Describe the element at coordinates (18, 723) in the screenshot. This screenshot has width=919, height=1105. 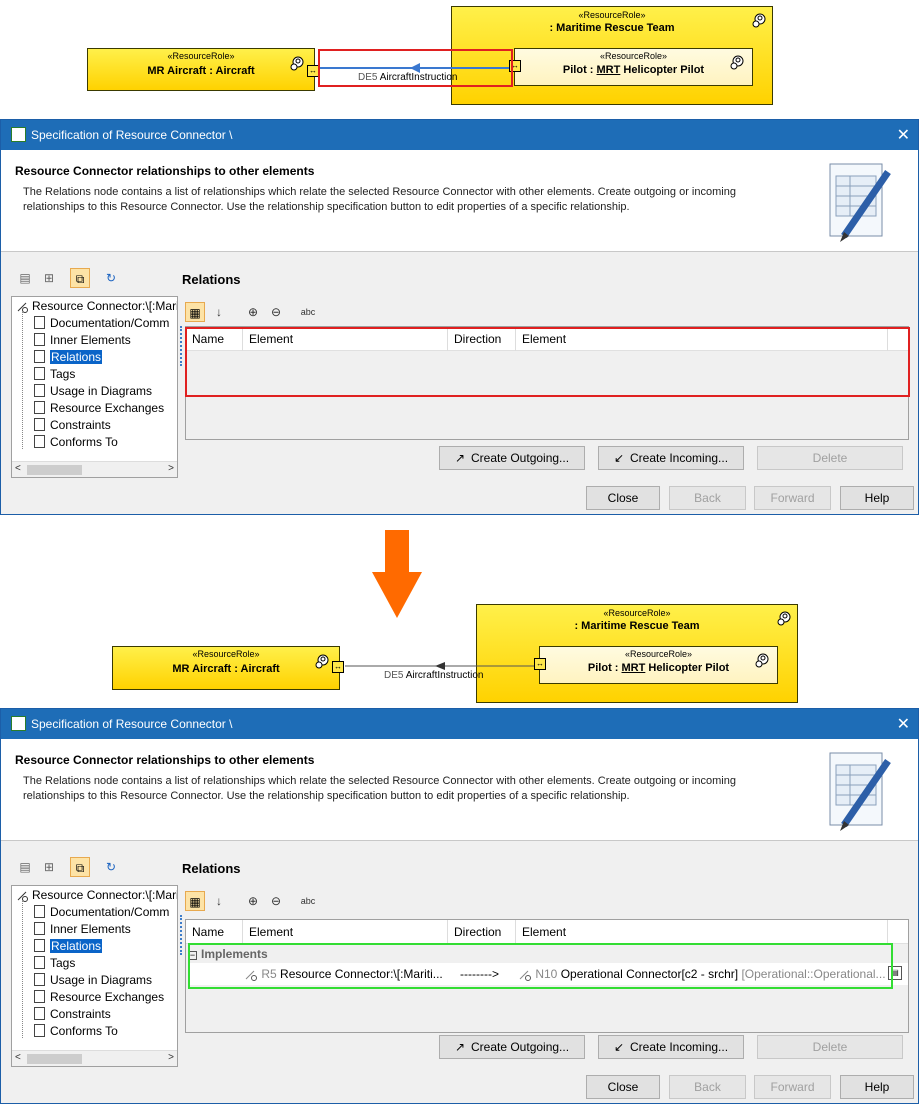
I see `dialog-app-icon` at that location.